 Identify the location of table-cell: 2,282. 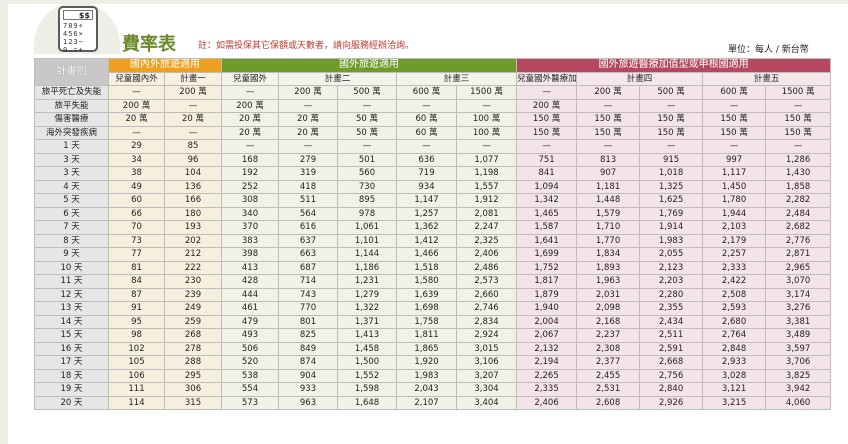
(798, 200).